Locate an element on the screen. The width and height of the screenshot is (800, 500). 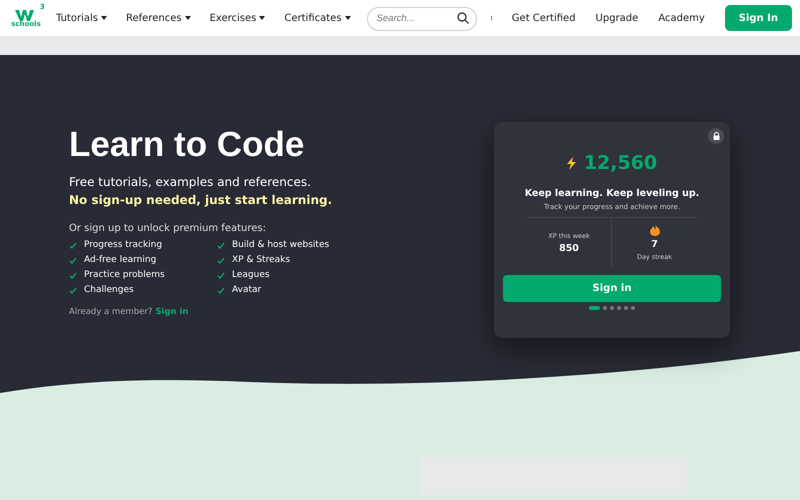
lightning-icon is located at coordinates (571, 163).